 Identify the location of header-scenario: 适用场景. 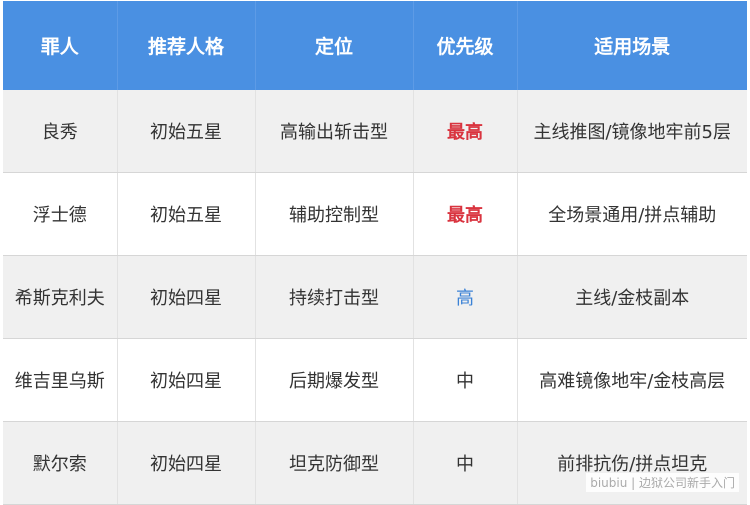
(631, 45).